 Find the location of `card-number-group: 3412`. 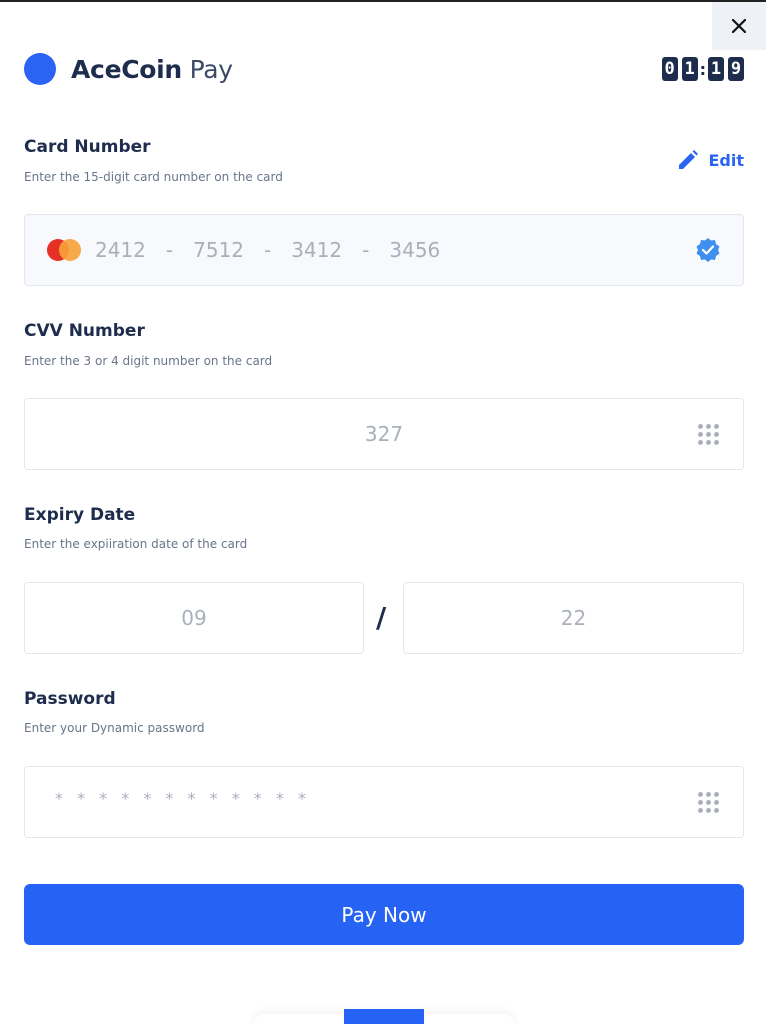

card-number-group: 3412 is located at coordinates (317, 250).